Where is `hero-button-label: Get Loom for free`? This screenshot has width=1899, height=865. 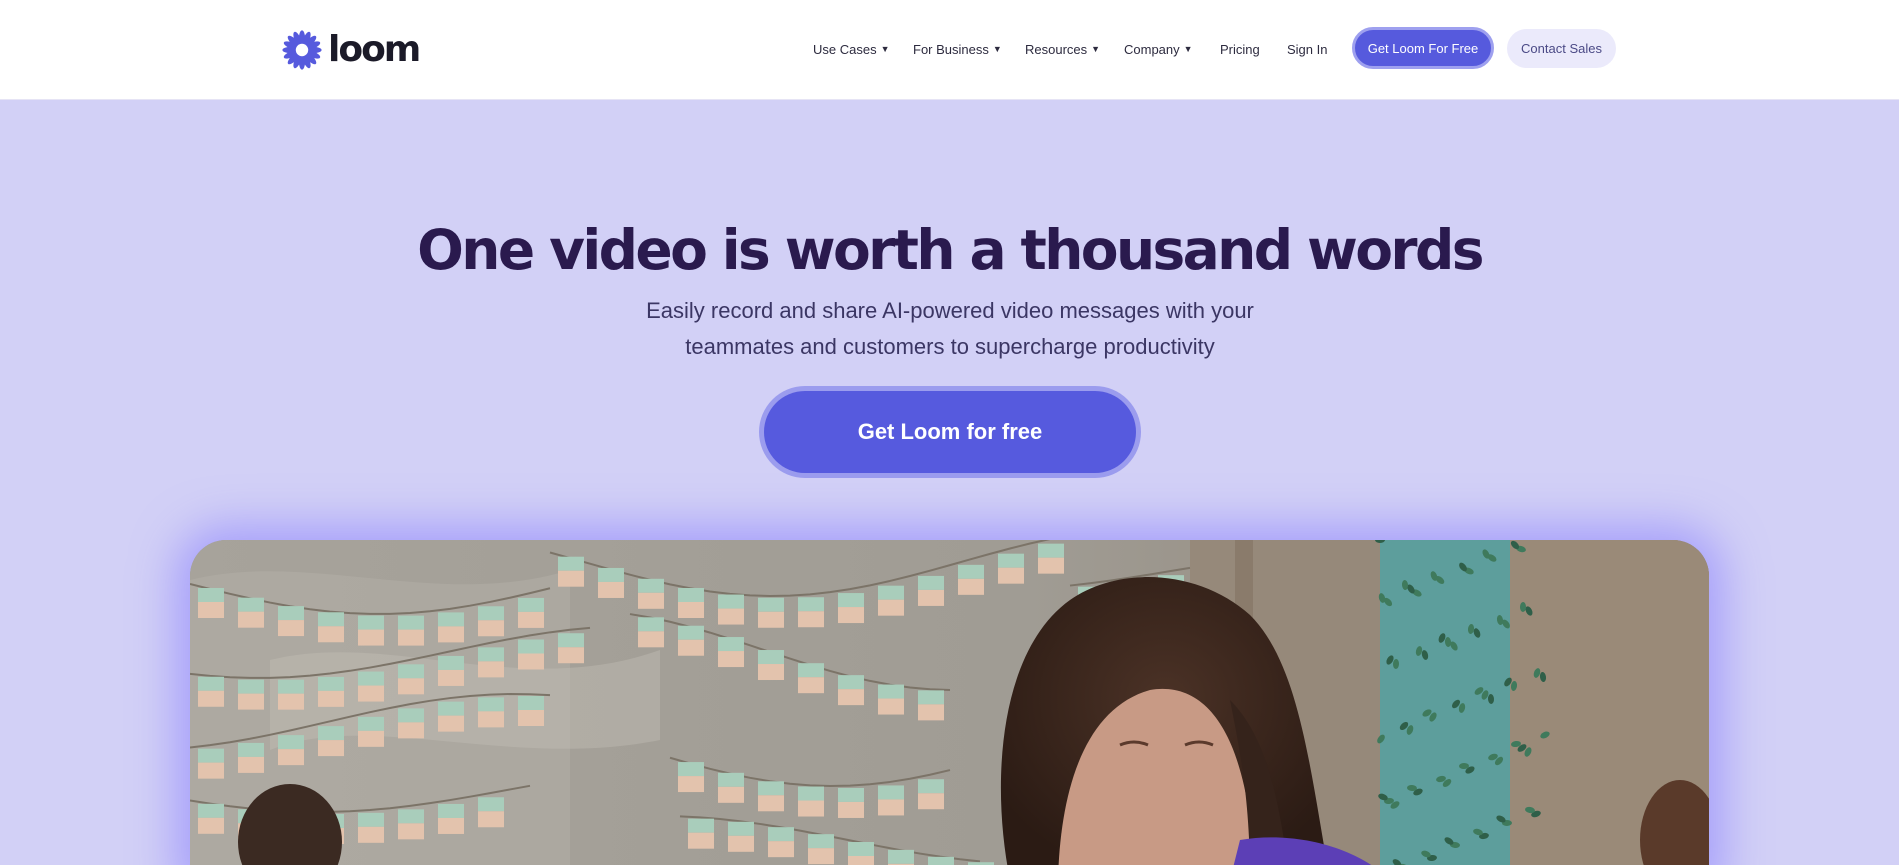
hero-button-label: Get Loom for free is located at coordinates (950, 432).